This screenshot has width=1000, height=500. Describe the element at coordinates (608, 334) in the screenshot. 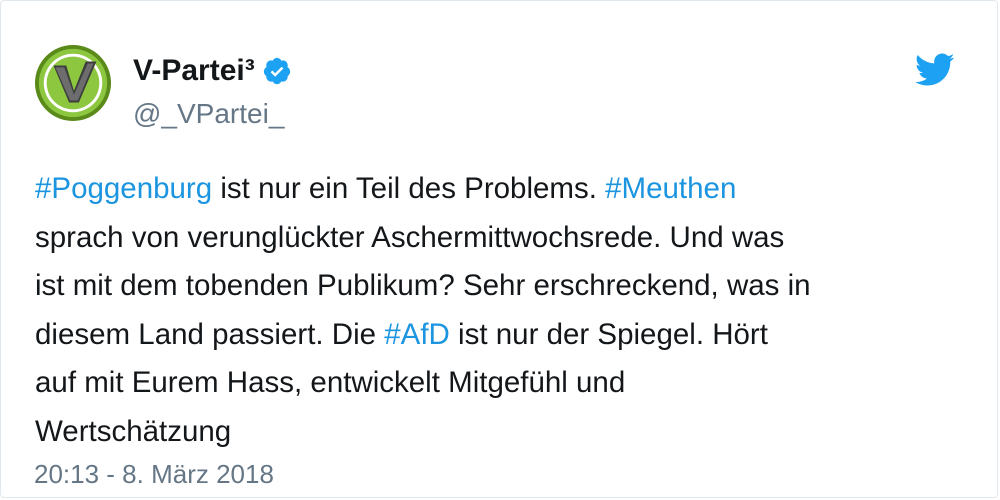

I see `tweet-text-segment: ist nur der Spiegel. Hört` at that location.